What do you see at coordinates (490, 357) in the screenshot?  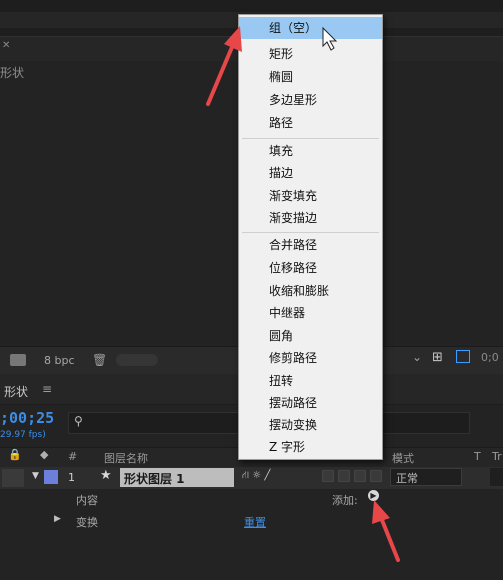 I see `viewer-time-readout: 0;0` at bounding box center [490, 357].